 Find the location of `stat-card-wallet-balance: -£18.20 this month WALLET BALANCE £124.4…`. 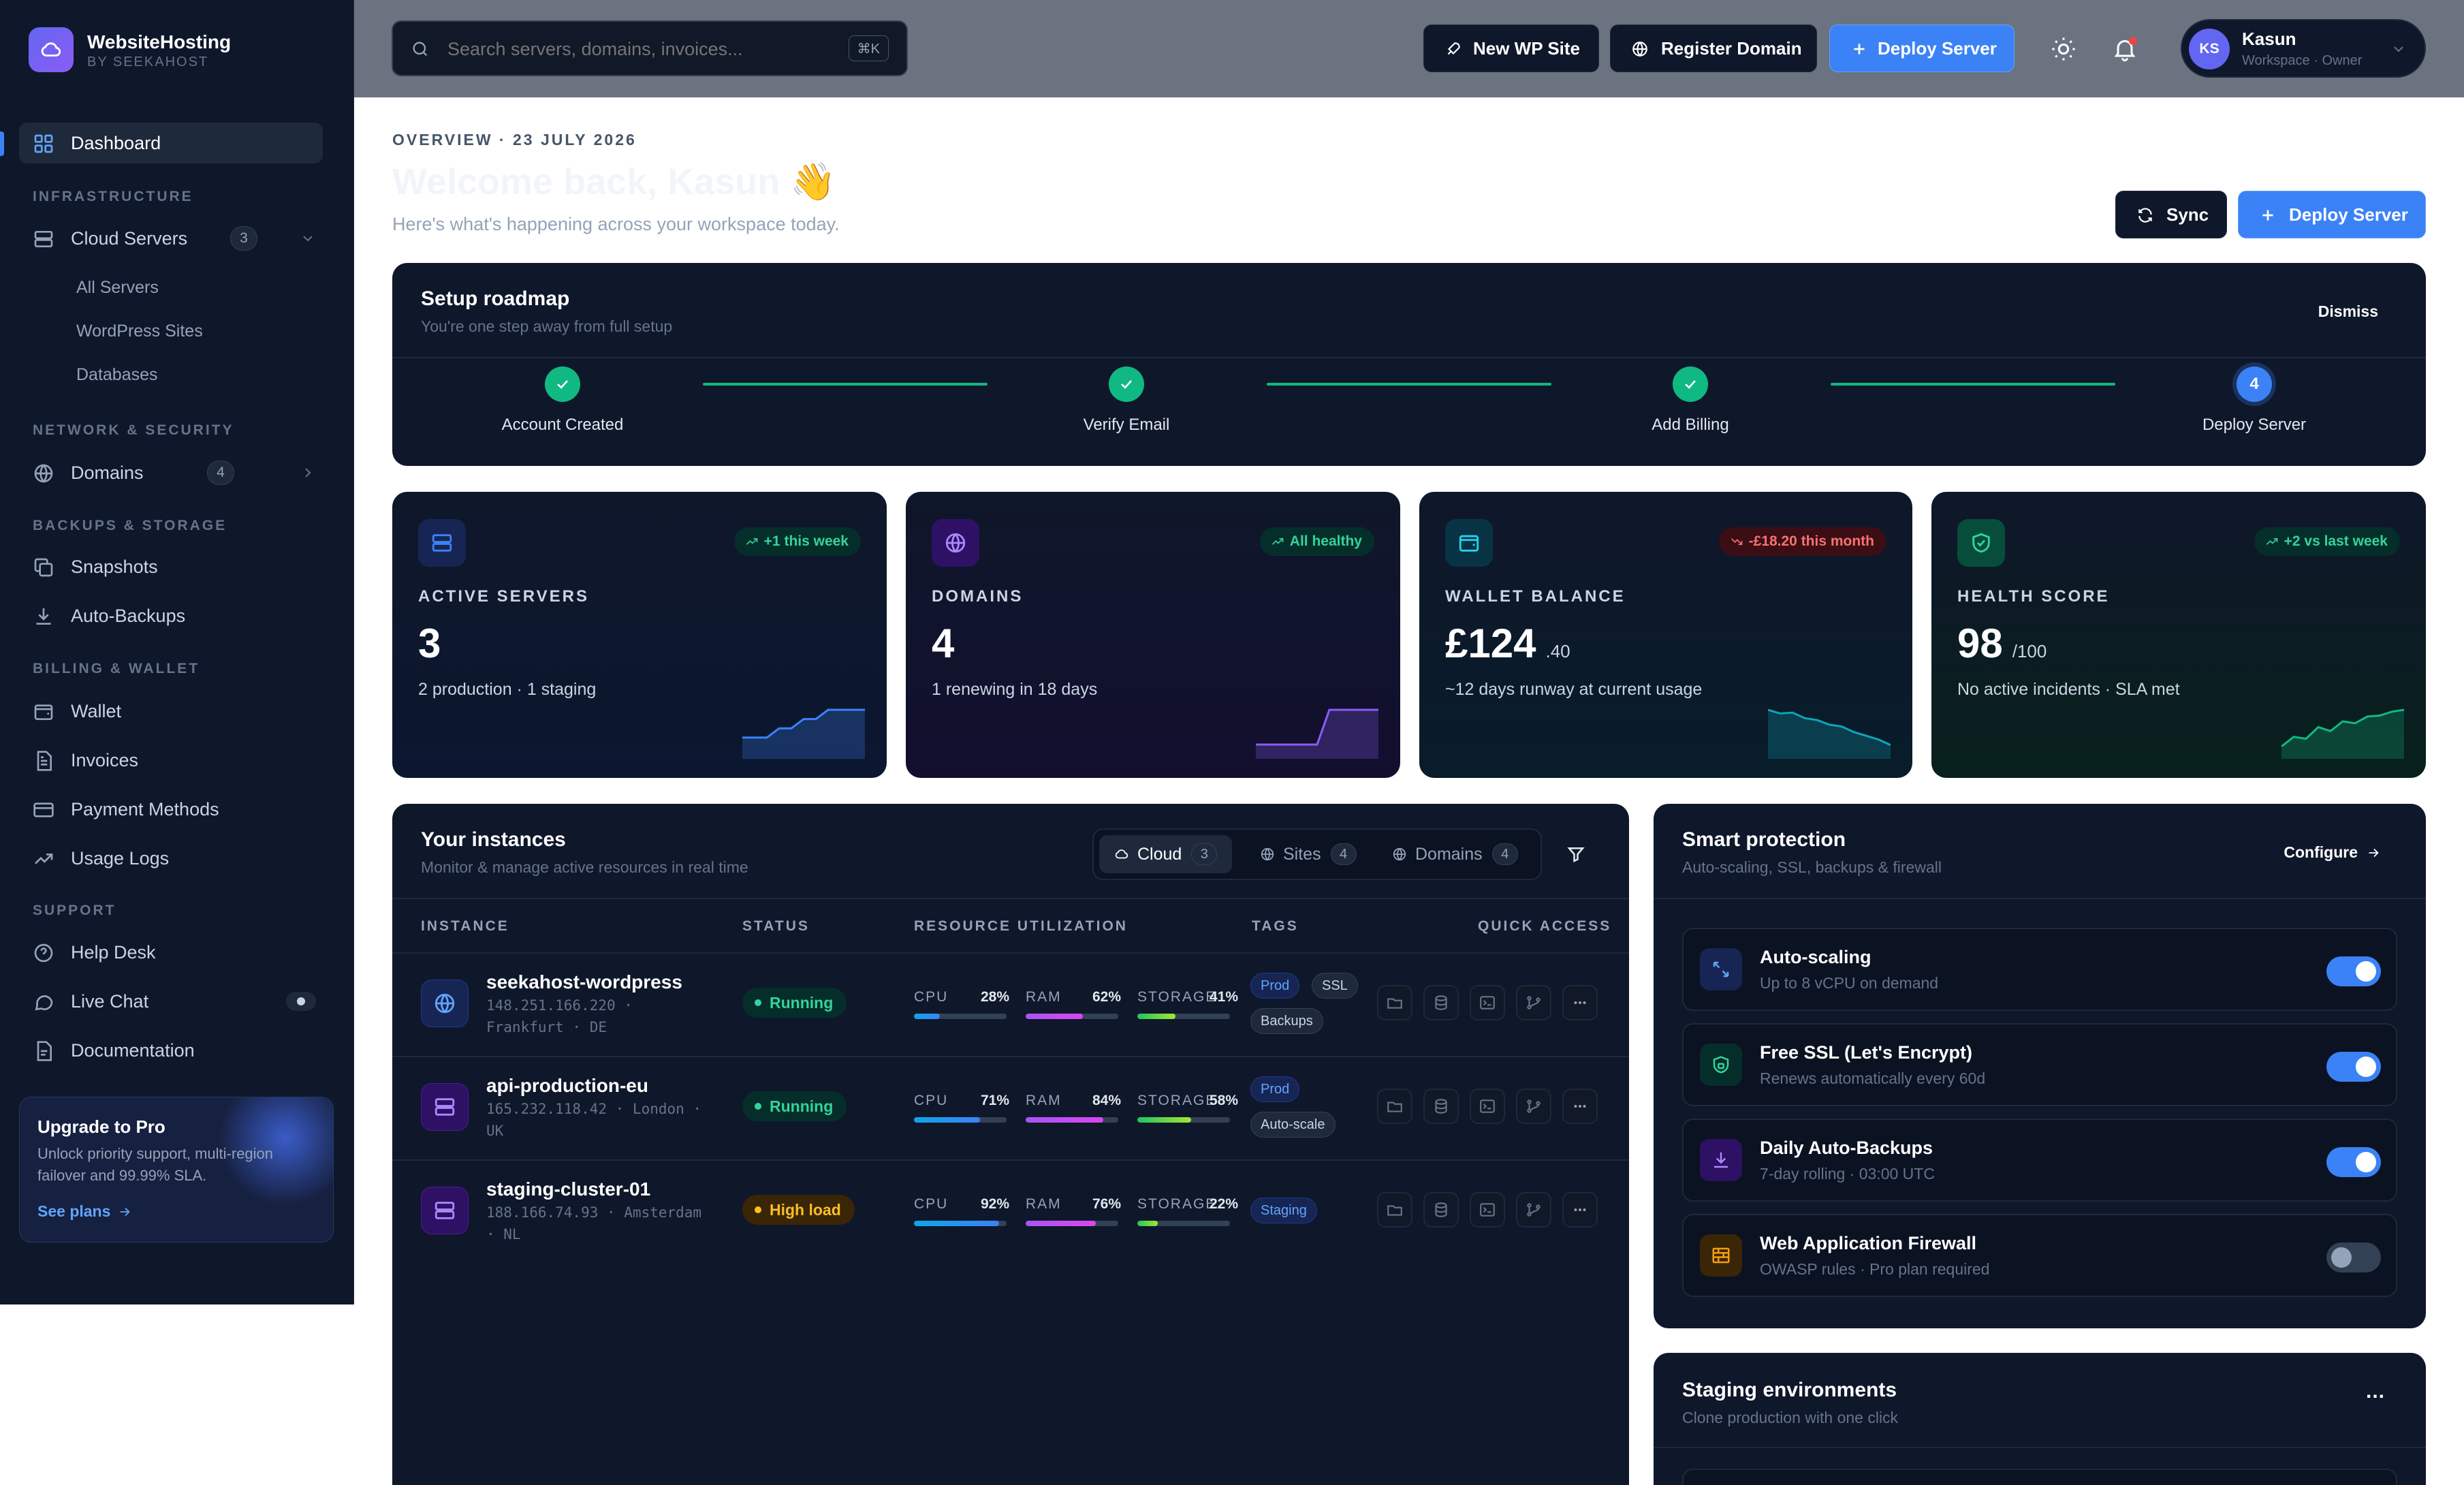

stat-card-wallet-balance: -£18.20 this month WALLET BALANCE £124.4… is located at coordinates (1666, 635).